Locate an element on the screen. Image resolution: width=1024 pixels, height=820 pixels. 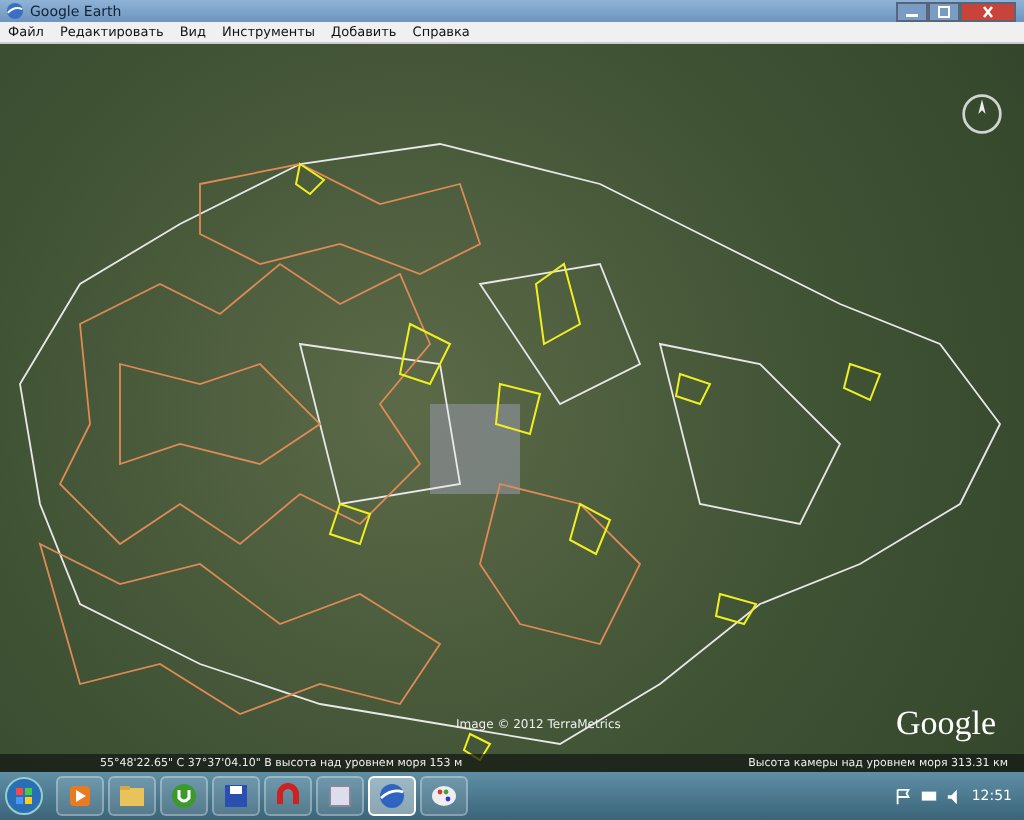
start-button is located at coordinates (24, 796).